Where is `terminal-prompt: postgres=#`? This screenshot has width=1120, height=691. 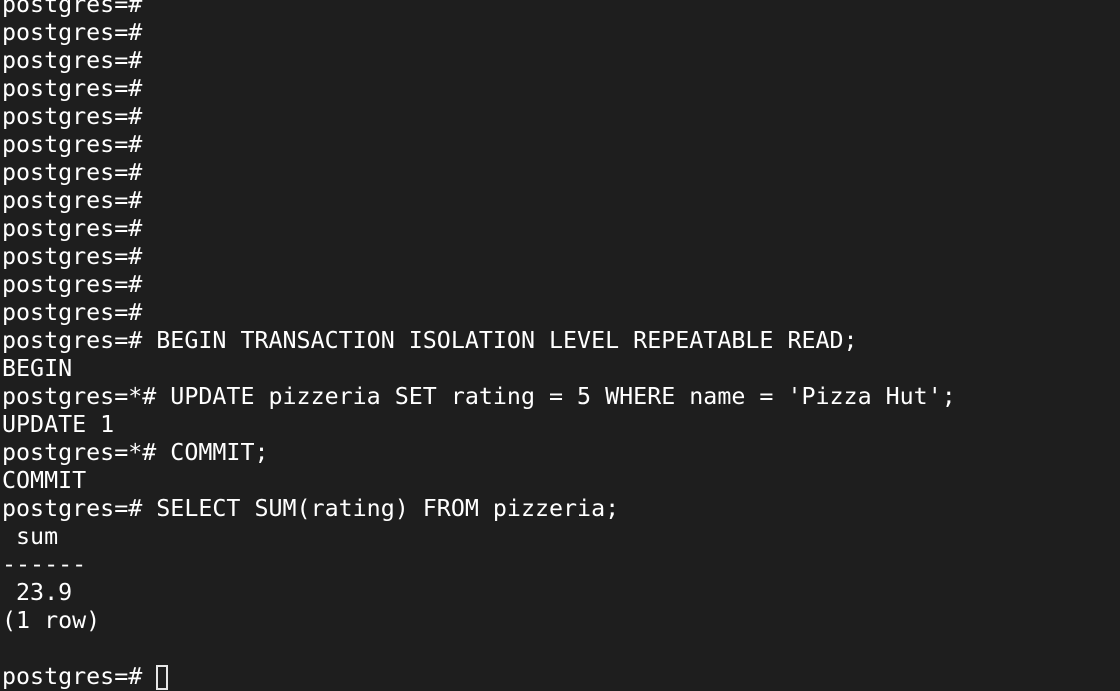 terminal-prompt: postgres=# is located at coordinates (79, 676).